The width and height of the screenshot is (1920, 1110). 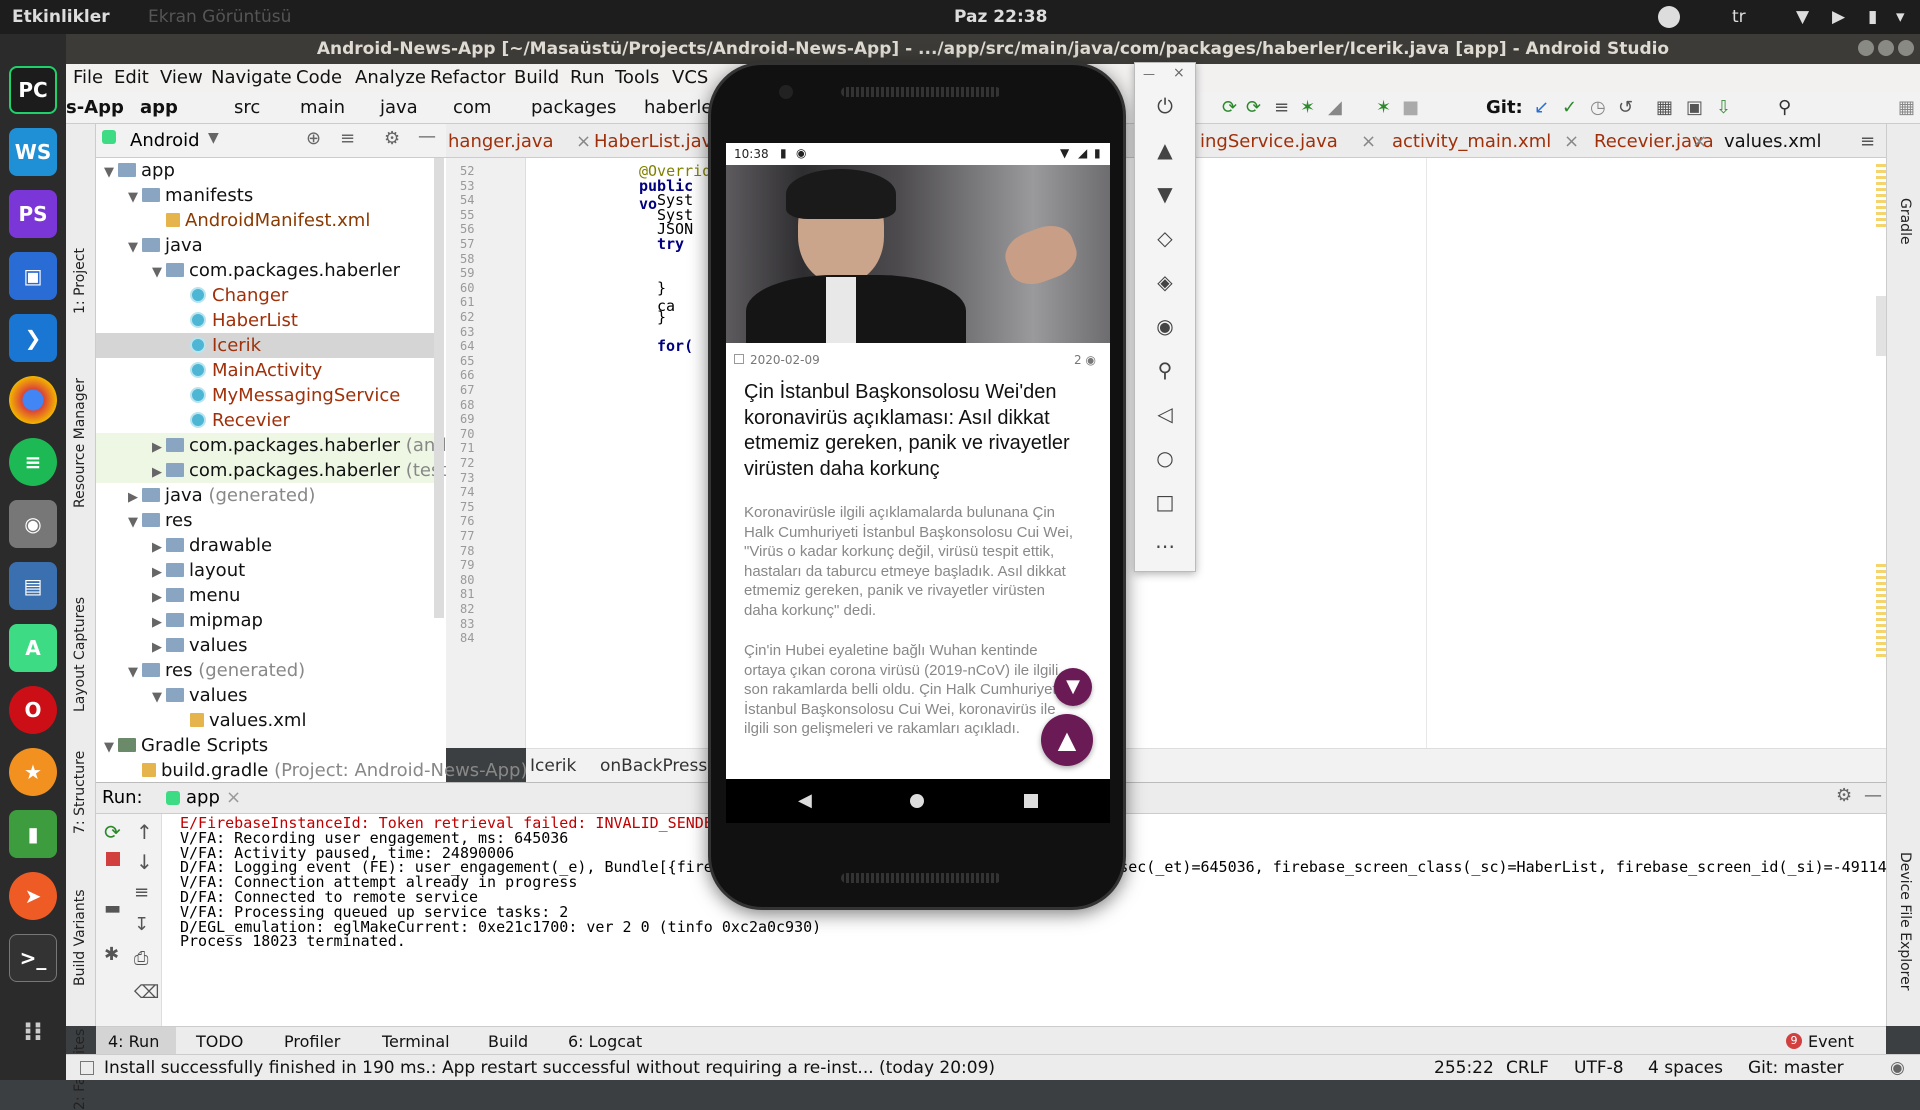 What do you see at coordinates (390, 77) in the screenshot?
I see `menu-analyze: Analyze` at bounding box center [390, 77].